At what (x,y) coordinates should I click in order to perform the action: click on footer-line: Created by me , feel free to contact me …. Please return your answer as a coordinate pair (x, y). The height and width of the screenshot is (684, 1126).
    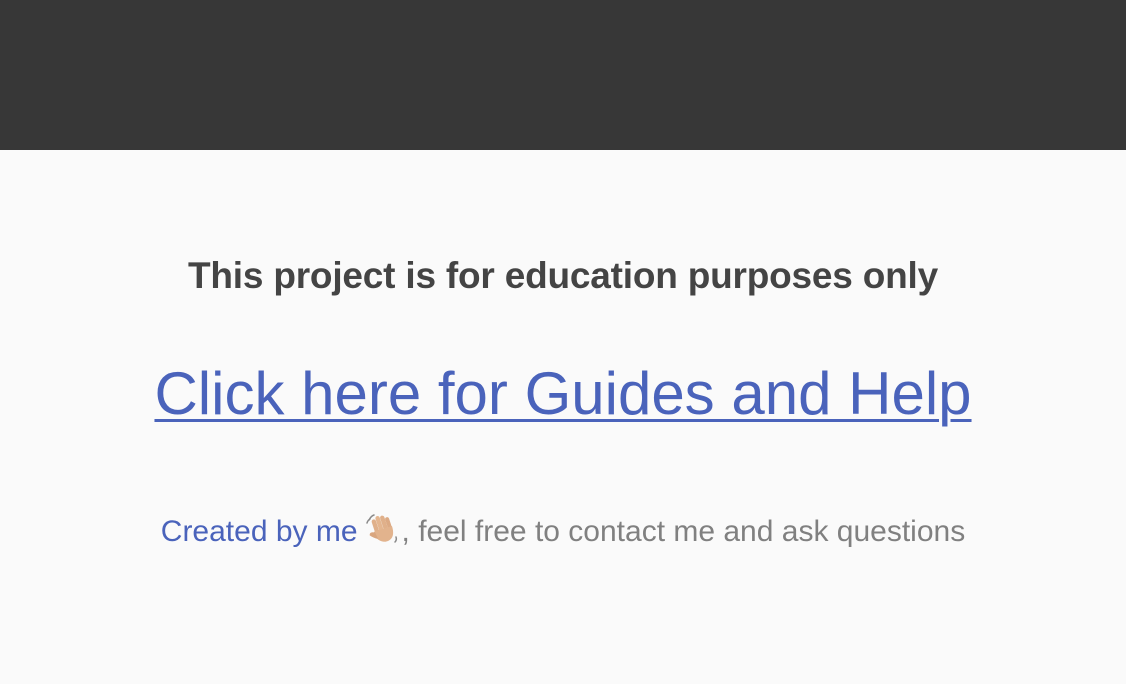
    Looking at the image, I should click on (563, 531).